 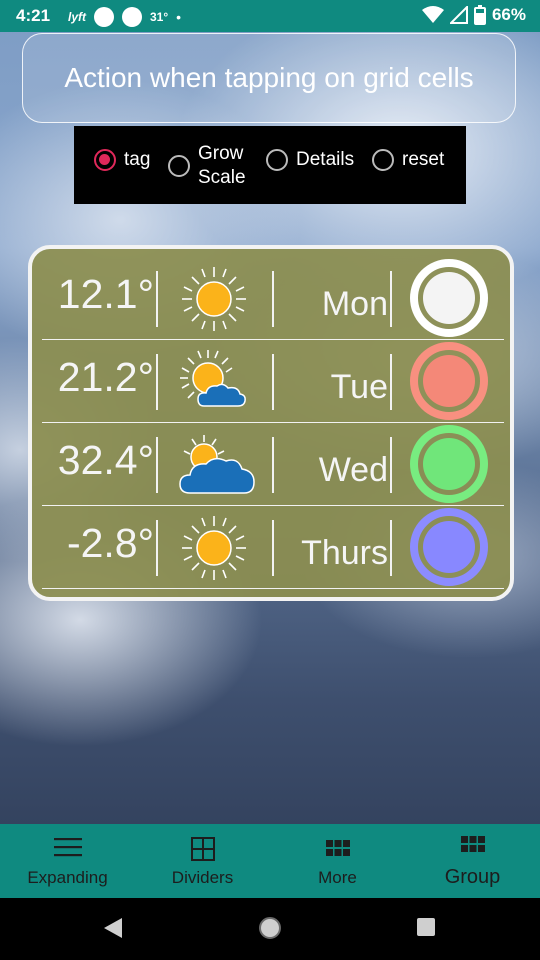 What do you see at coordinates (97, 460) in the screenshot?
I see `temperature-cell: 32.4°` at bounding box center [97, 460].